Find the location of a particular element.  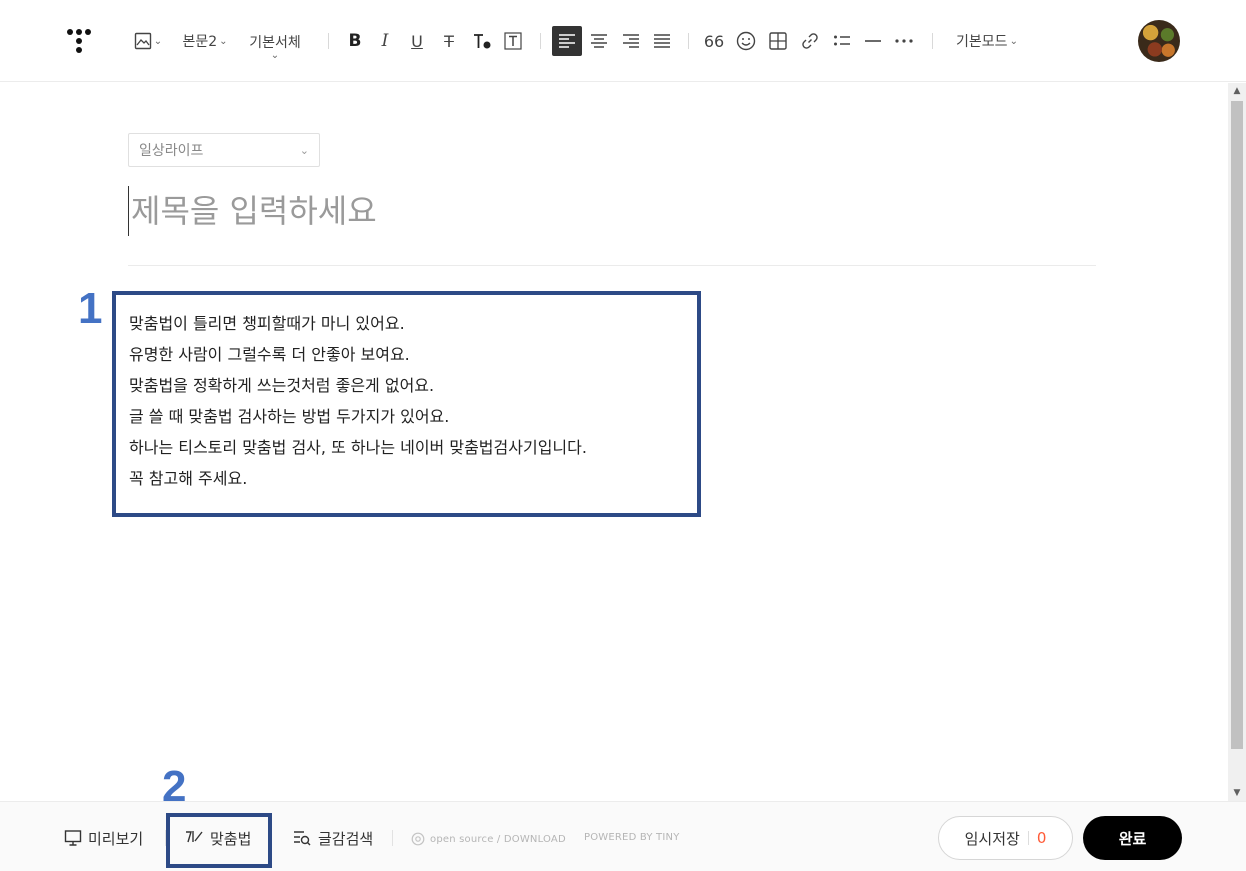

strikethrough-icon: T is located at coordinates (449, 41).